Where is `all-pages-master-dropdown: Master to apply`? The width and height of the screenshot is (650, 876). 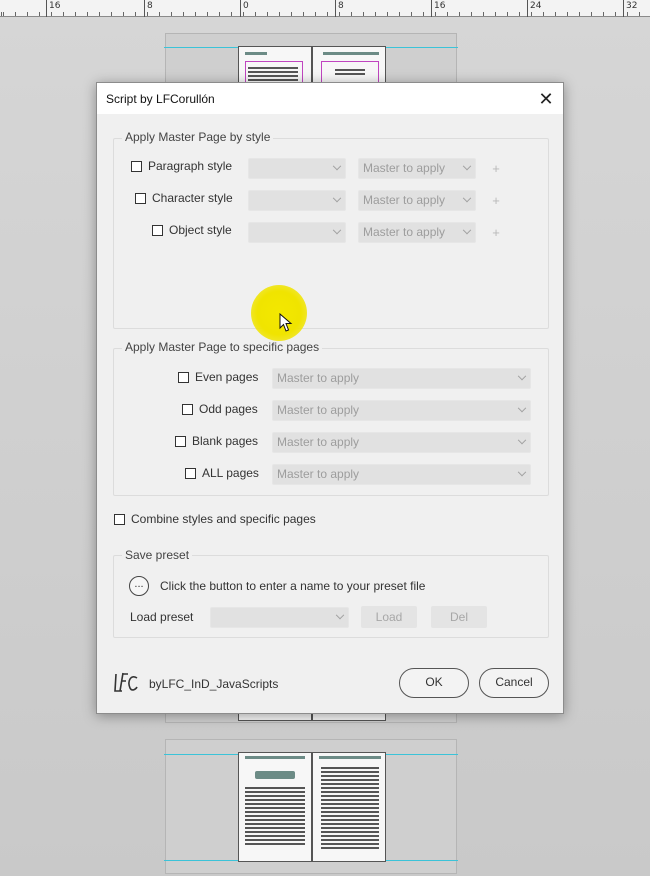 all-pages-master-dropdown: Master to apply is located at coordinates (401, 474).